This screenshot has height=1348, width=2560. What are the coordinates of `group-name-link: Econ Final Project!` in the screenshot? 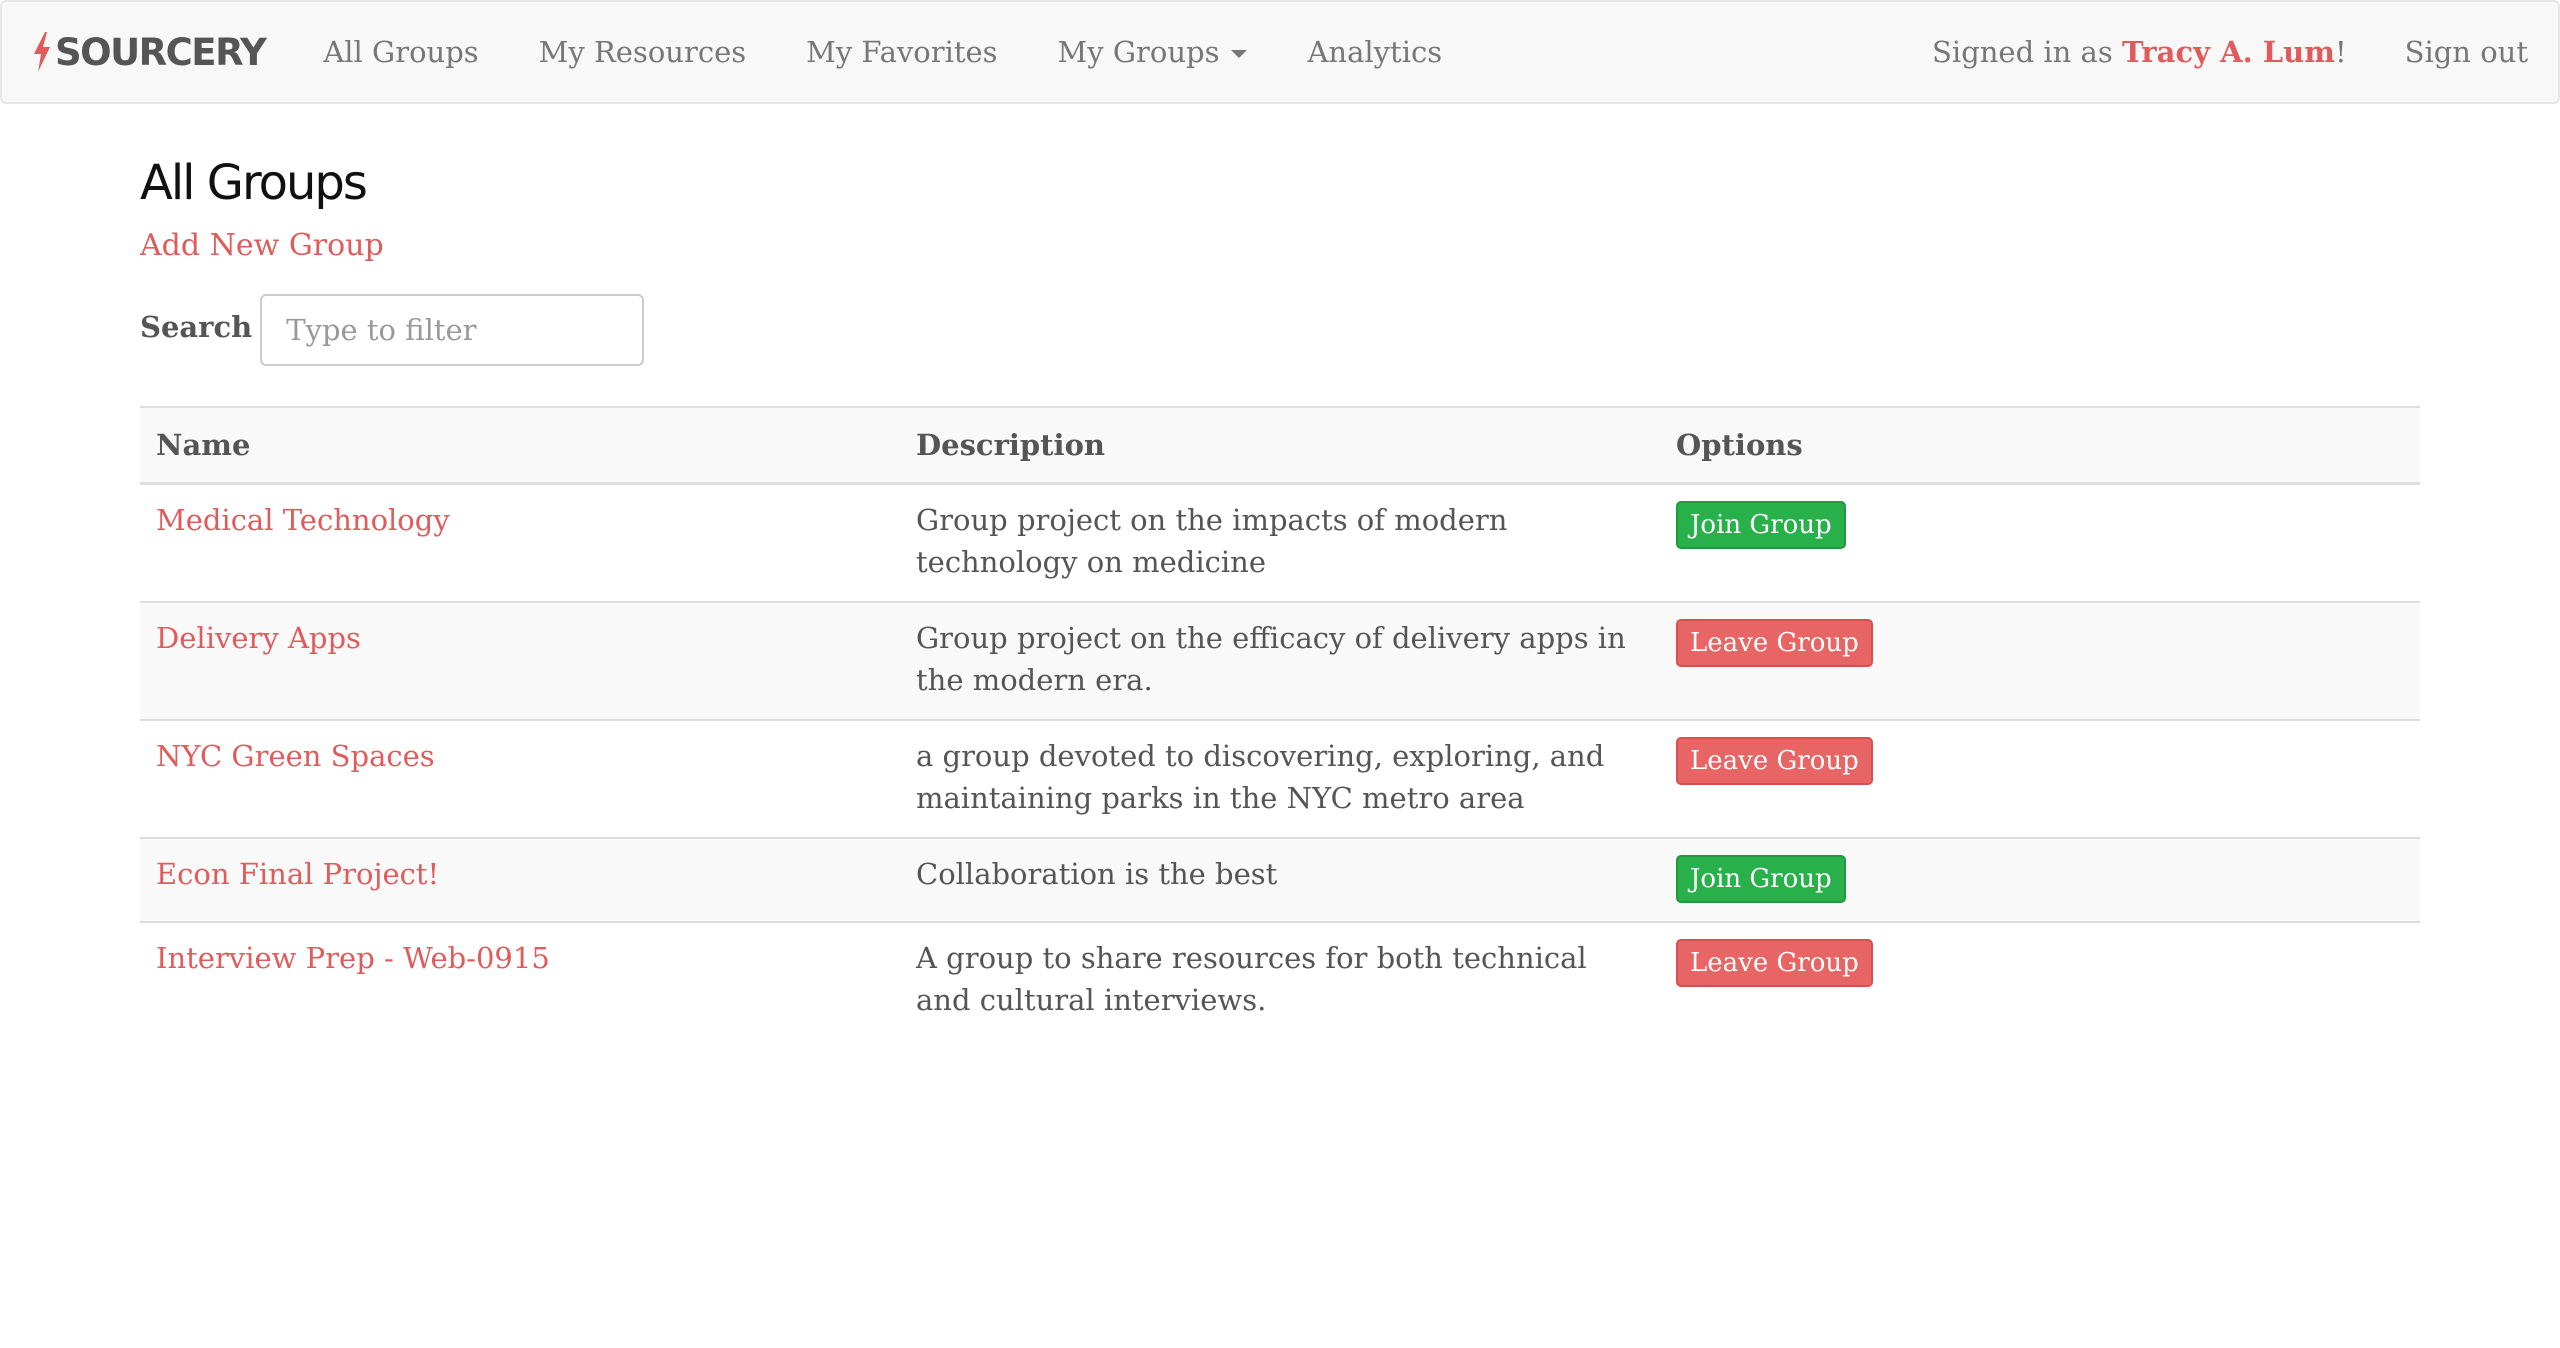 It's located at (297, 874).